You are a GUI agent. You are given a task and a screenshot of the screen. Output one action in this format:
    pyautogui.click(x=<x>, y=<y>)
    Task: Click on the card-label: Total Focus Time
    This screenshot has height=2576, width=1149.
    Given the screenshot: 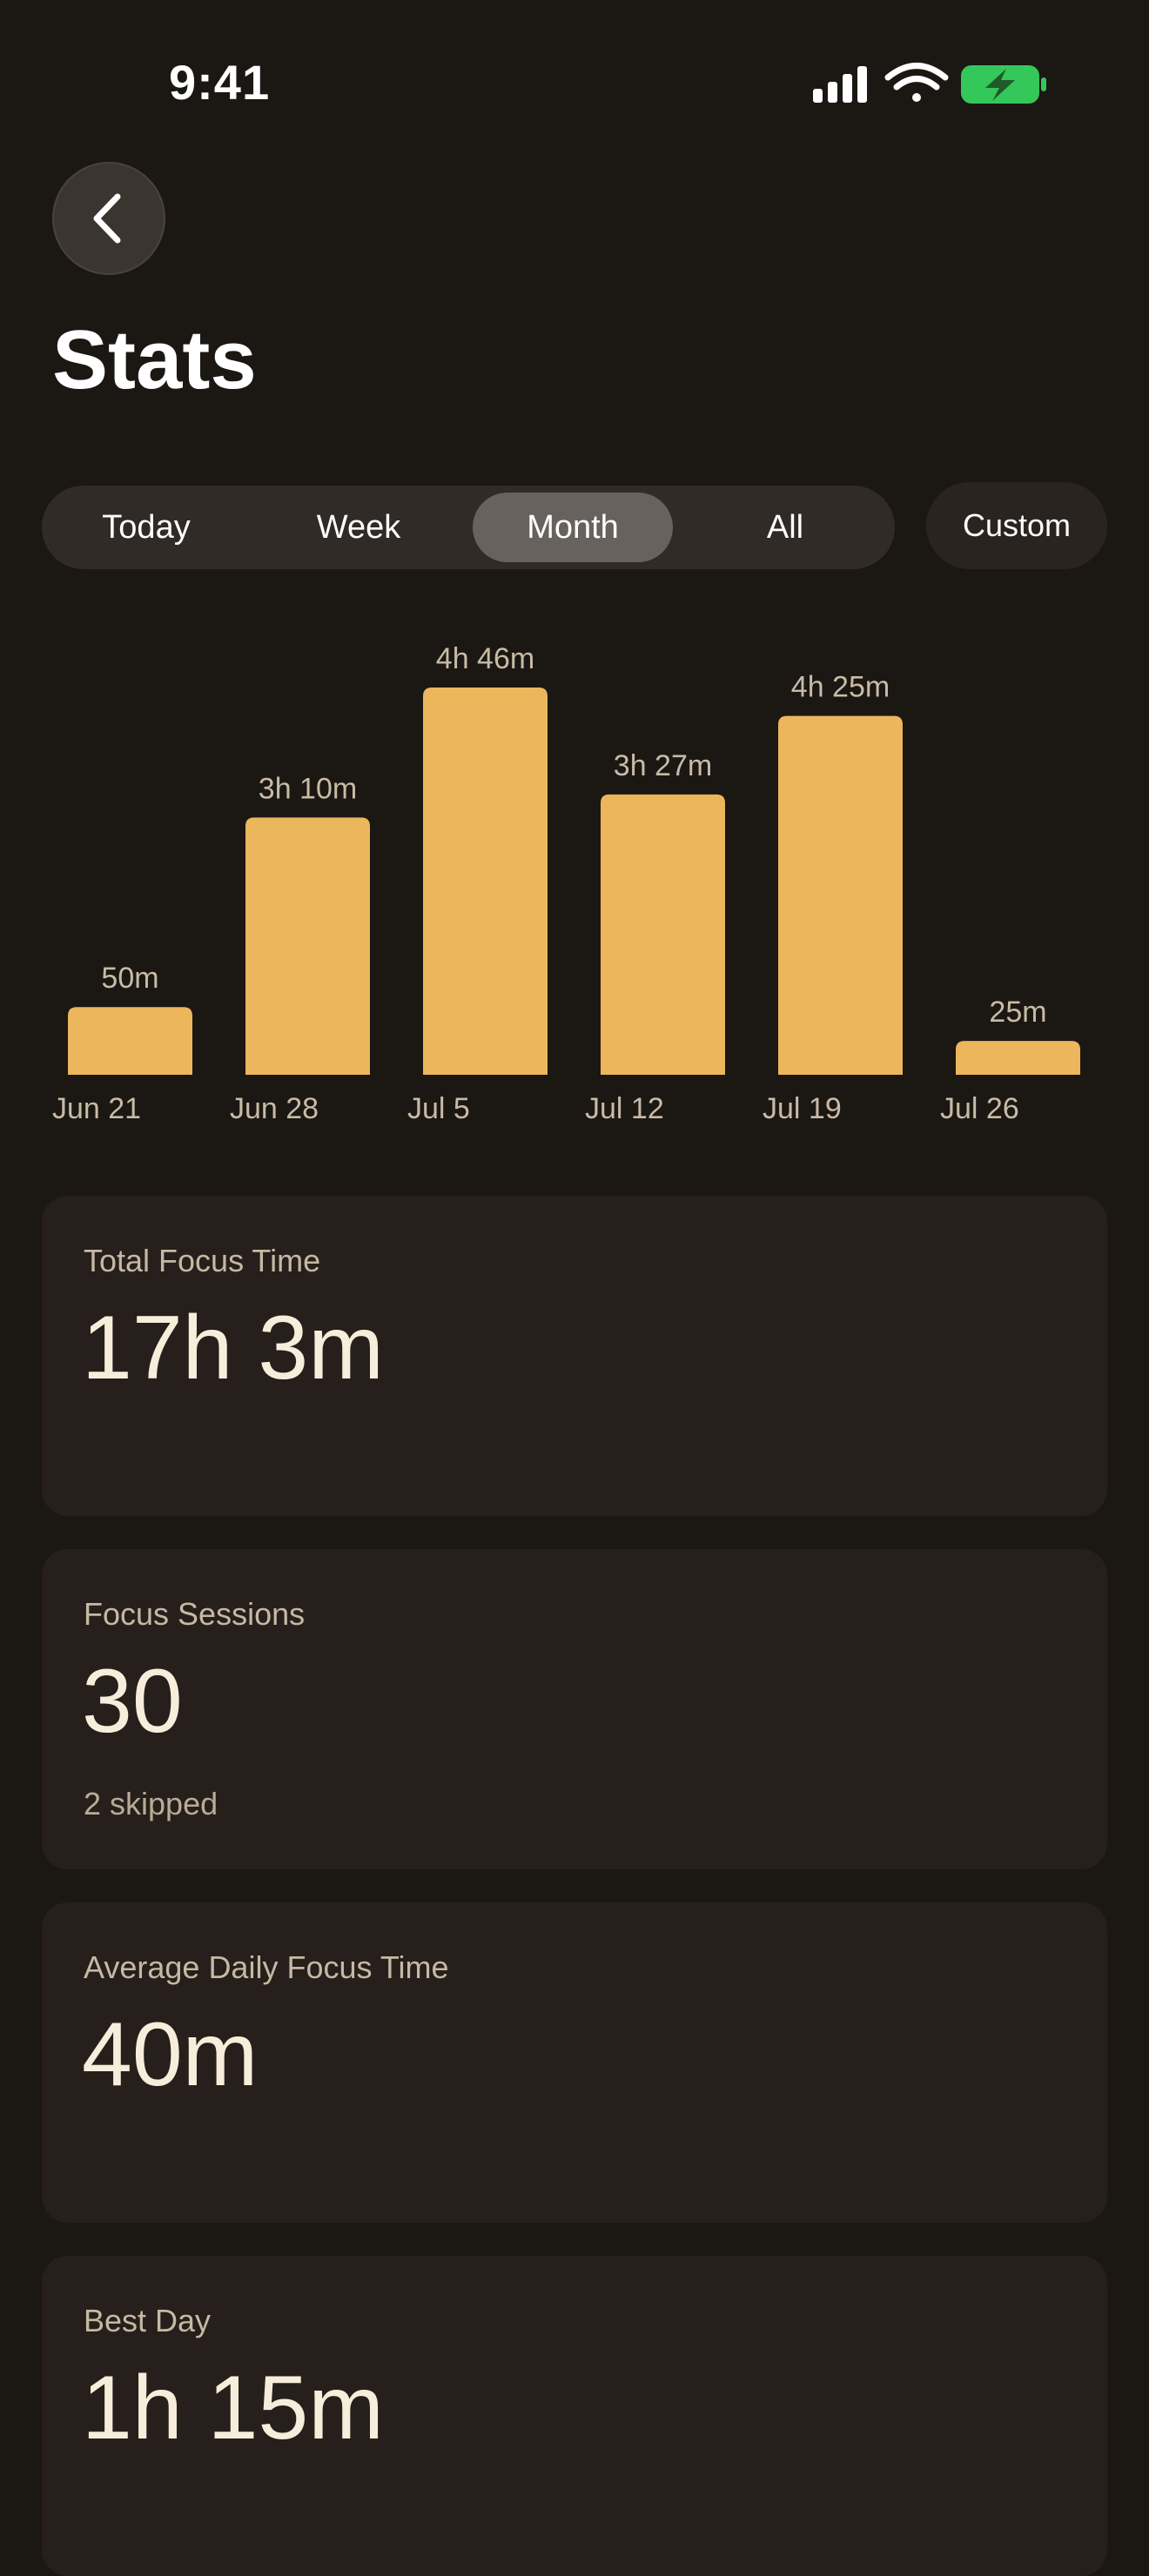 What is the action you would take?
    pyautogui.click(x=202, y=1260)
    